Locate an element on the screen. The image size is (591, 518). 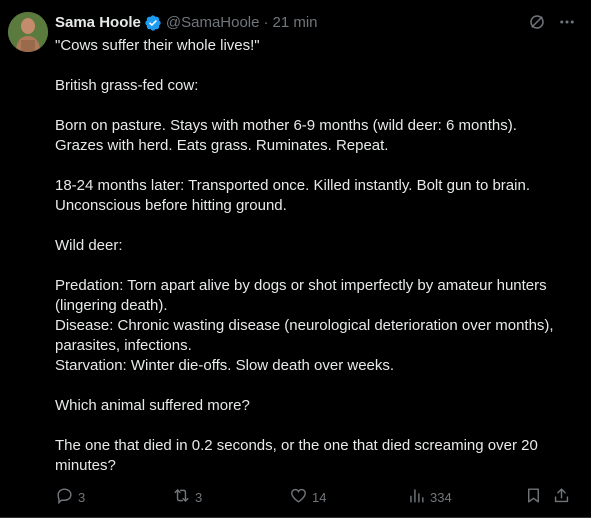
timestamp: 21 min is located at coordinates (294, 23).